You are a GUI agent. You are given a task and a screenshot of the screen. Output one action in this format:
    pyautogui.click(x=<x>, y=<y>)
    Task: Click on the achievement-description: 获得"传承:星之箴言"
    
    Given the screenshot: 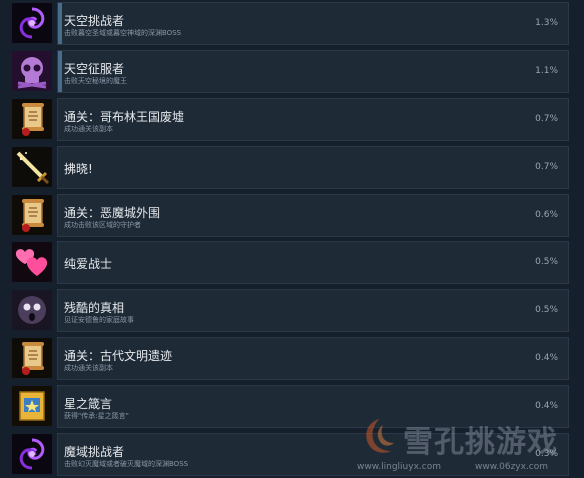 What is the action you would take?
    pyautogui.click(x=96, y=416)
    